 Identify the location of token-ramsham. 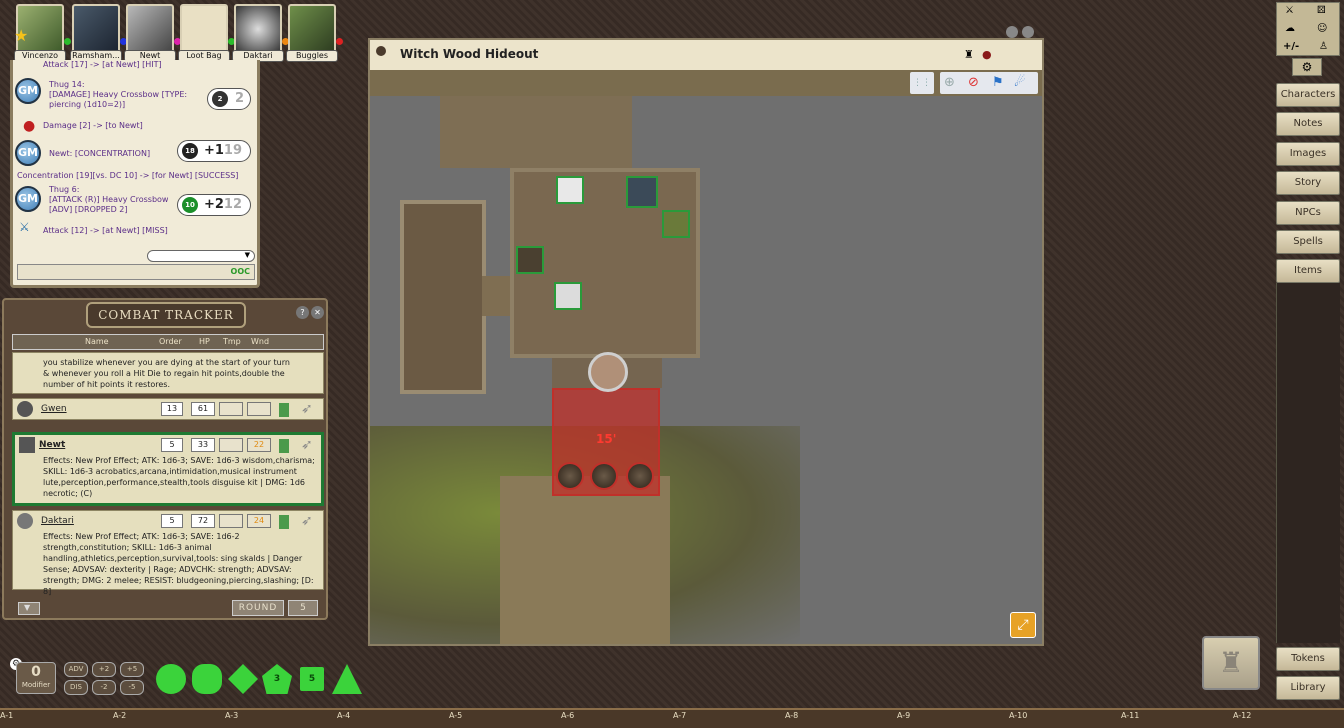
(642, 192).